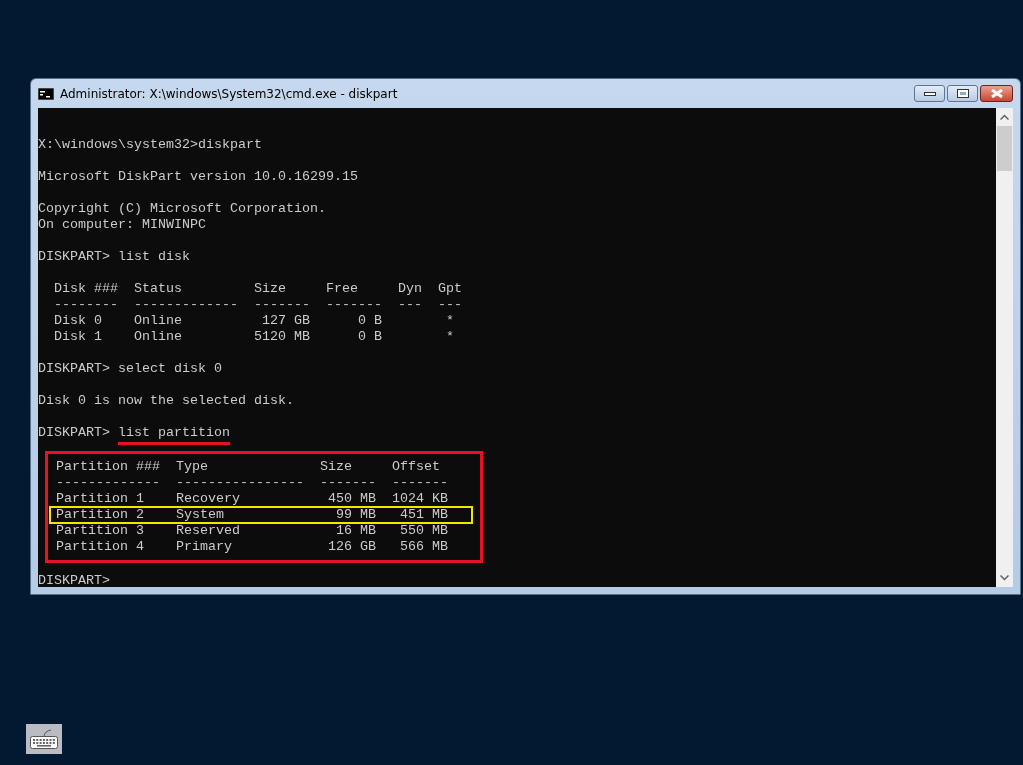  I want to click on scrollbar, so click(1004, 347).